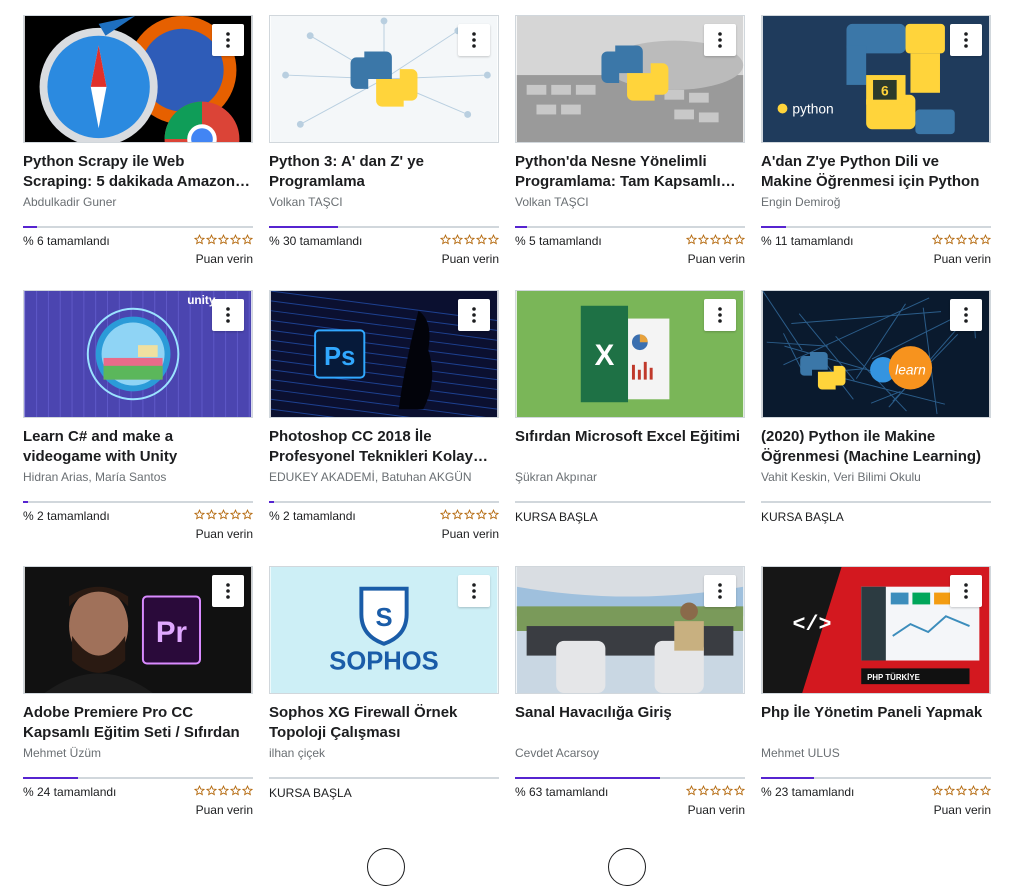 The image size is (1016, 888). I want to click on course-thumbnail: X, so click(630, 354).